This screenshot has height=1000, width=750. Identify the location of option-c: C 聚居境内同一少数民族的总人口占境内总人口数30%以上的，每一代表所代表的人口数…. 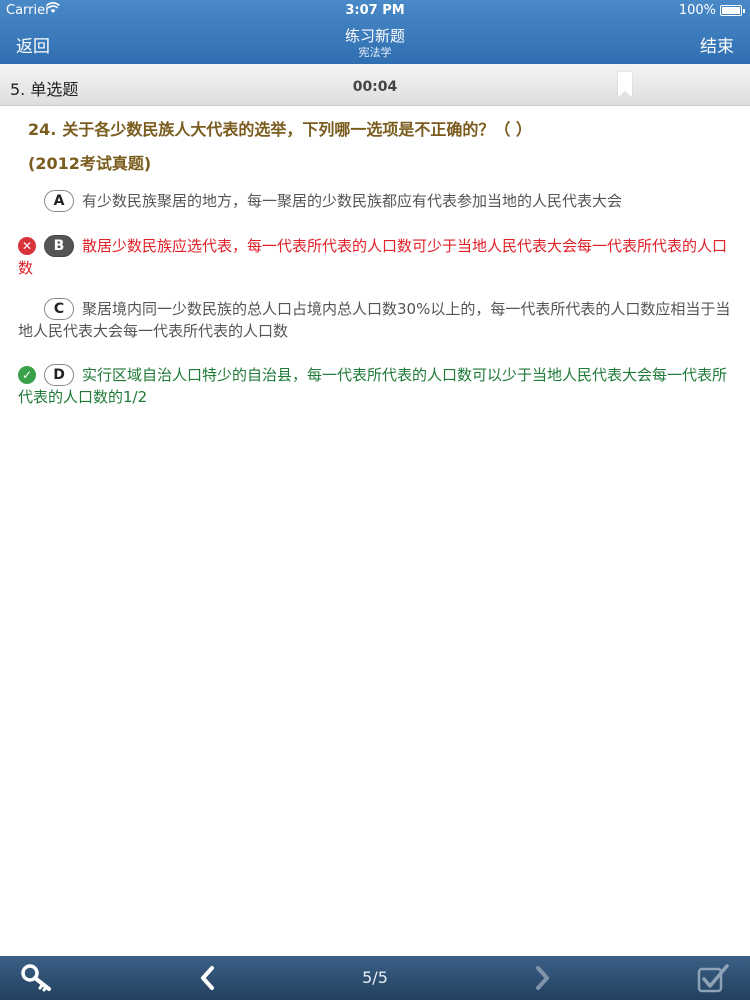
(376, 320).